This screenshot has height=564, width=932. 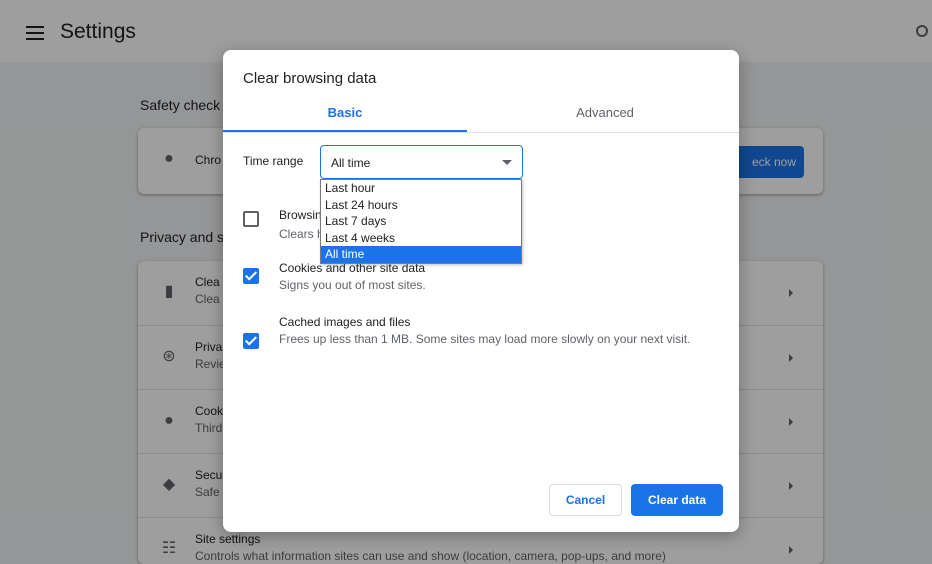 What do you see at coordinates (273, 161) in the screenshot?
I see `time-range-label: Time range` at bounding box center [273, 161].